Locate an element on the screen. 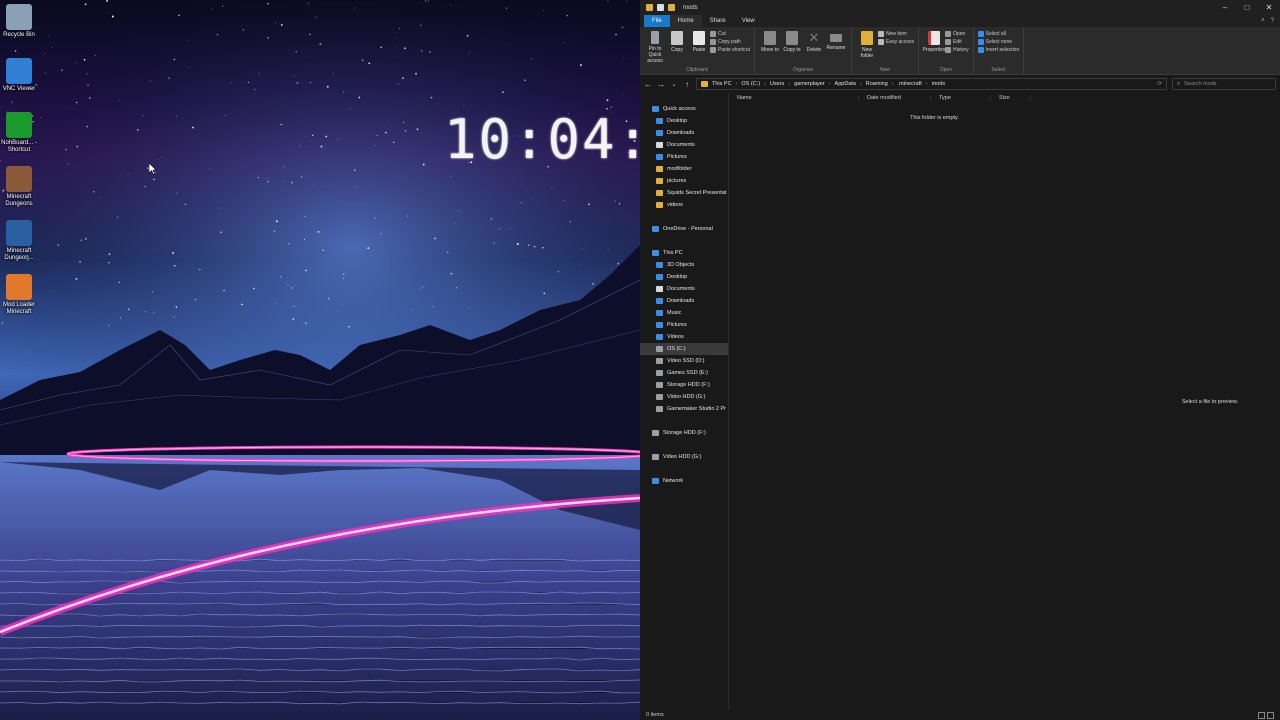 This screenshot has height=720, width=1280. breadcrumb-segment: This PC is located at coordinates (722, 84).